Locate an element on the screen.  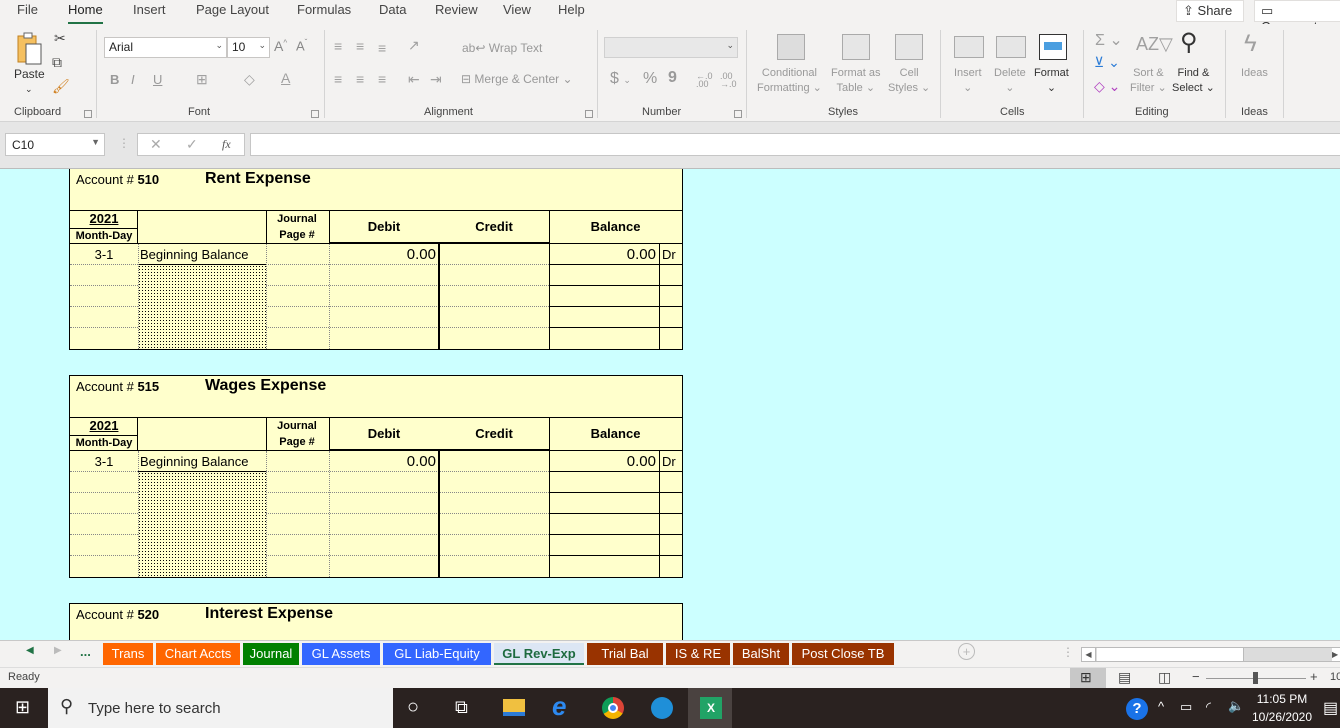
scrollbar-thumb is located at coordinates (1170, 654).